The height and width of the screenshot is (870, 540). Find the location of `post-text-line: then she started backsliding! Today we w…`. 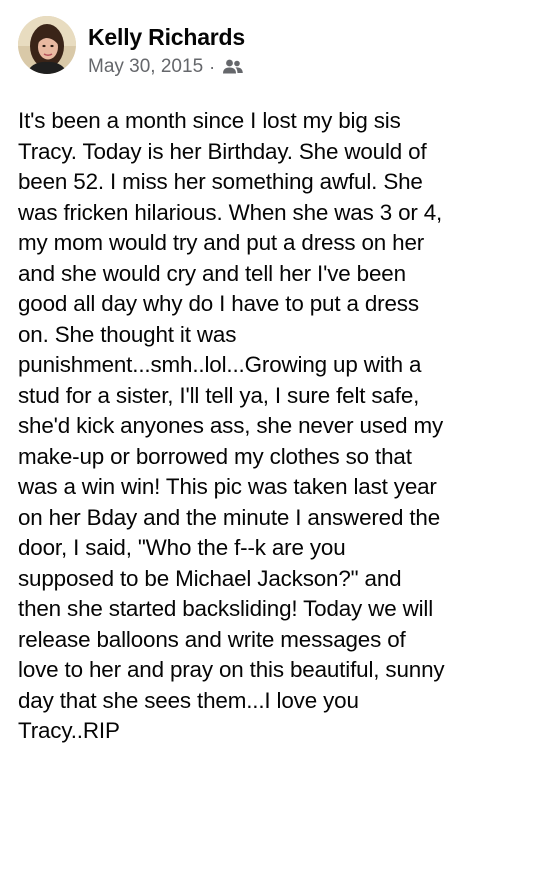

post-text-line: then she started backsliding! Today we w… is located at coordinates (226, 608).